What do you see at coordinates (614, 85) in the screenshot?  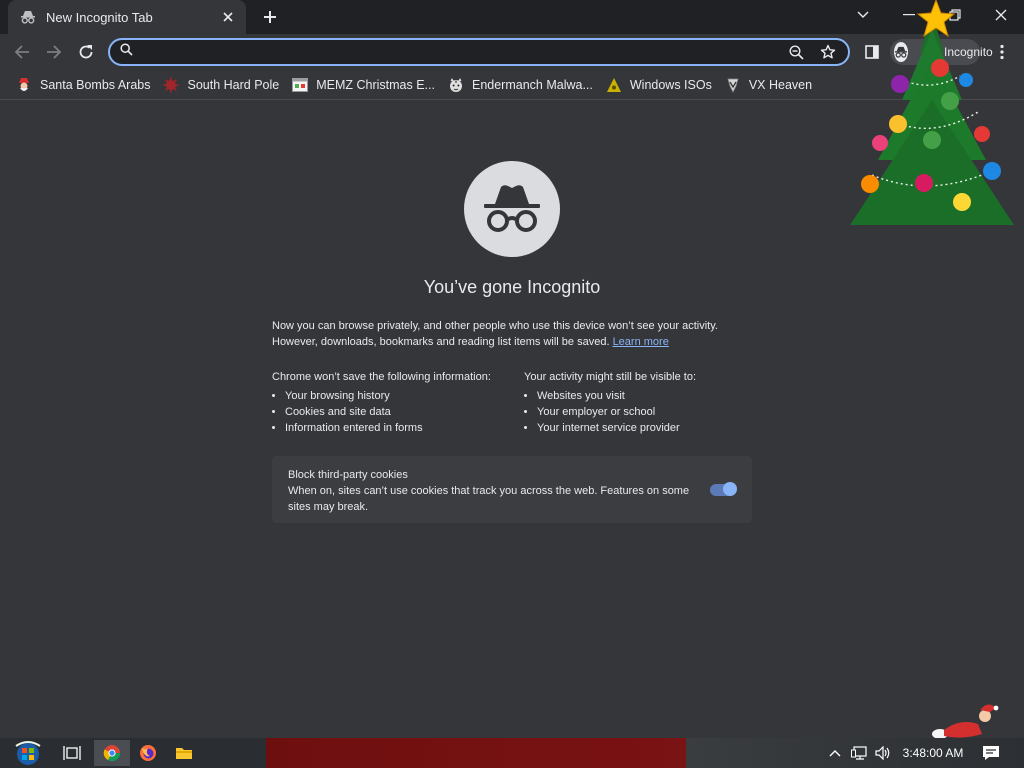 I see `iso-icon` at bounding box center [614, 85].